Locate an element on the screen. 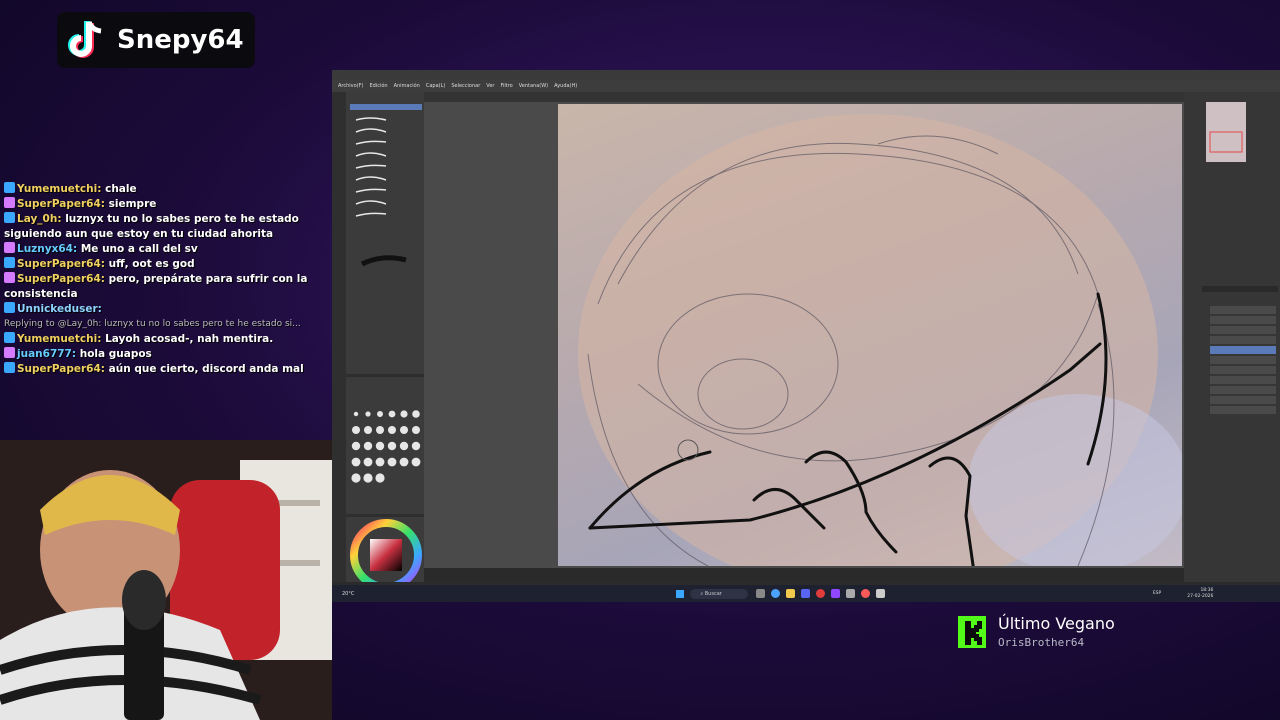 This screenshot has height=720, width=1280. subtool-palette is located at coordinates (385, 341).